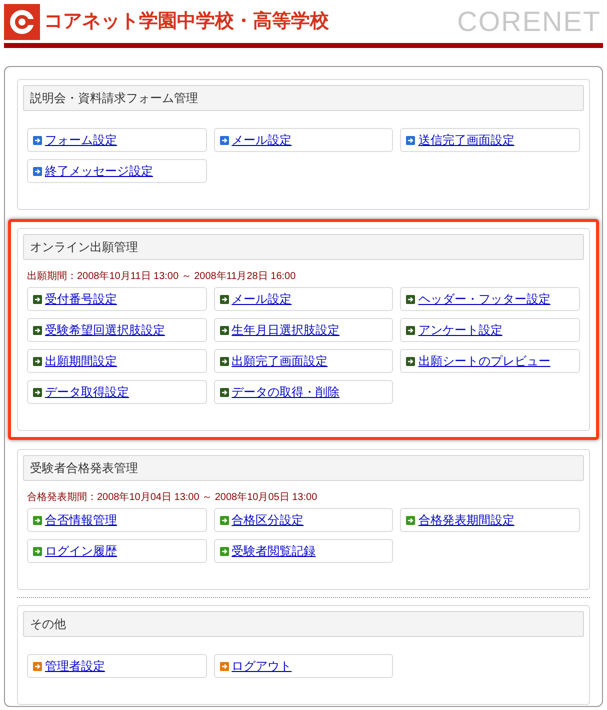 This screenshot has width=607, height=710. Describe the element at coordinates (81, 299) in the screenshot. I see `settings-link: 受付番号設定` at that location.